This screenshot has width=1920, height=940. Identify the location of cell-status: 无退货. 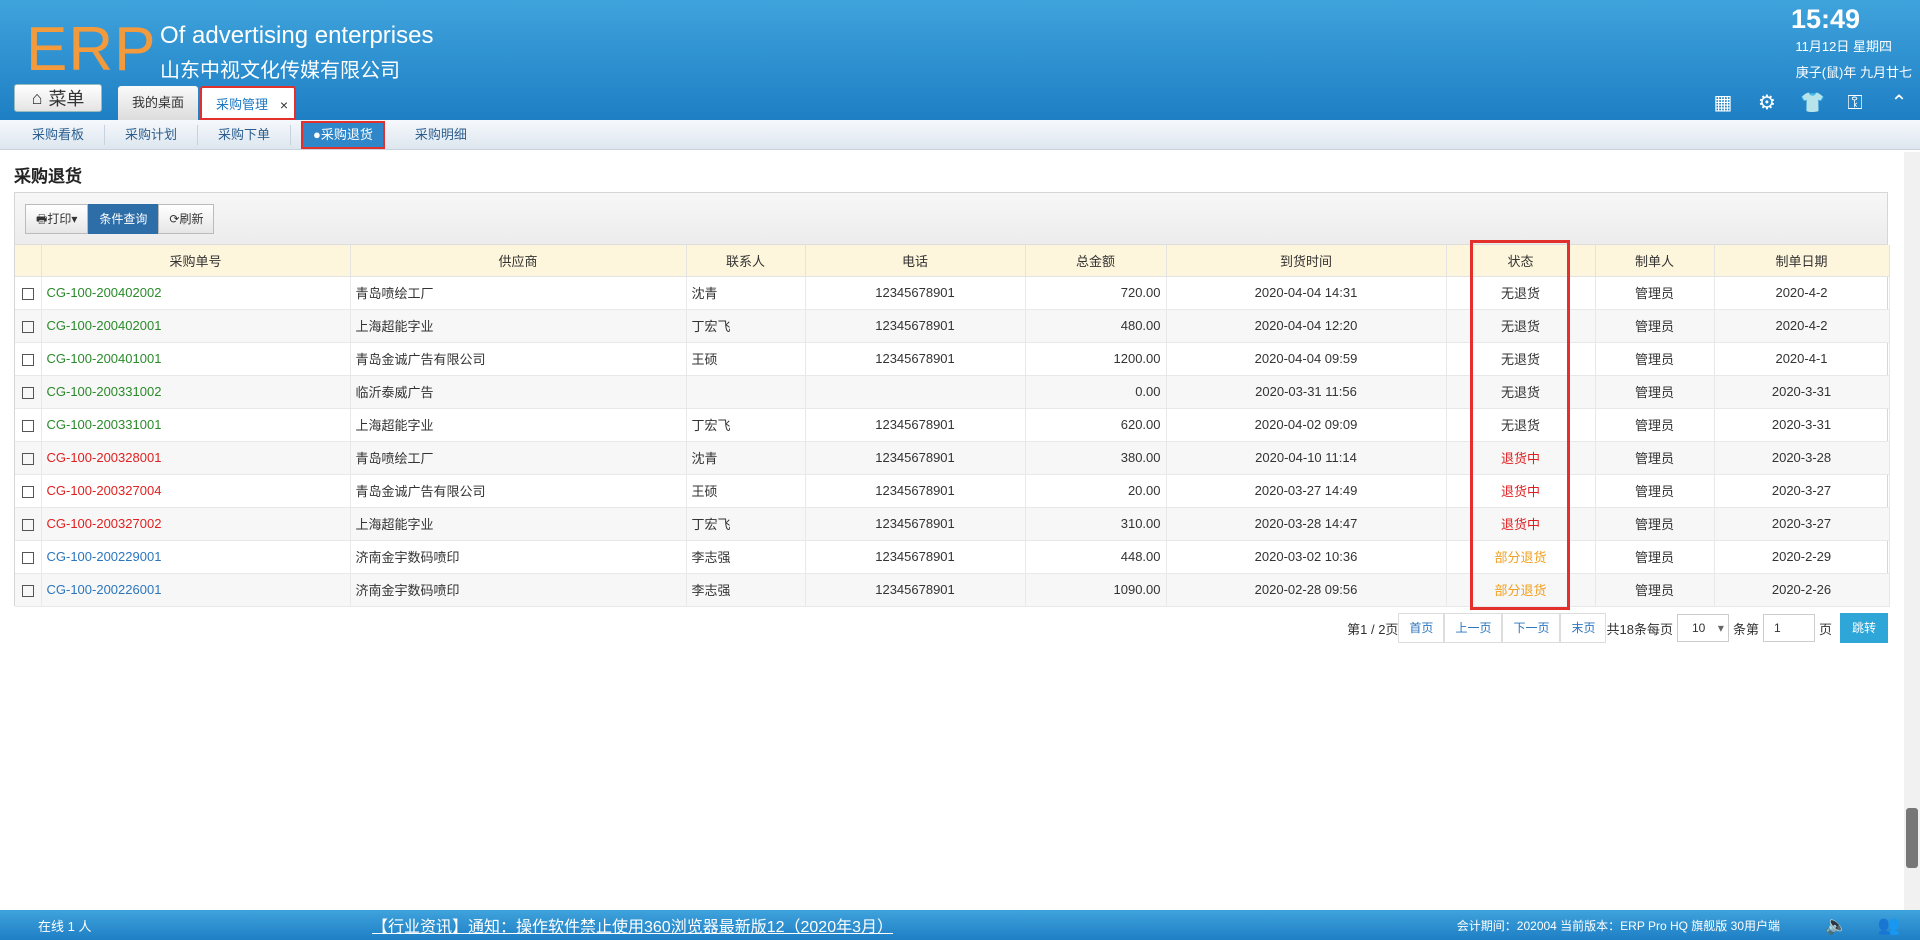
(1521, 425).